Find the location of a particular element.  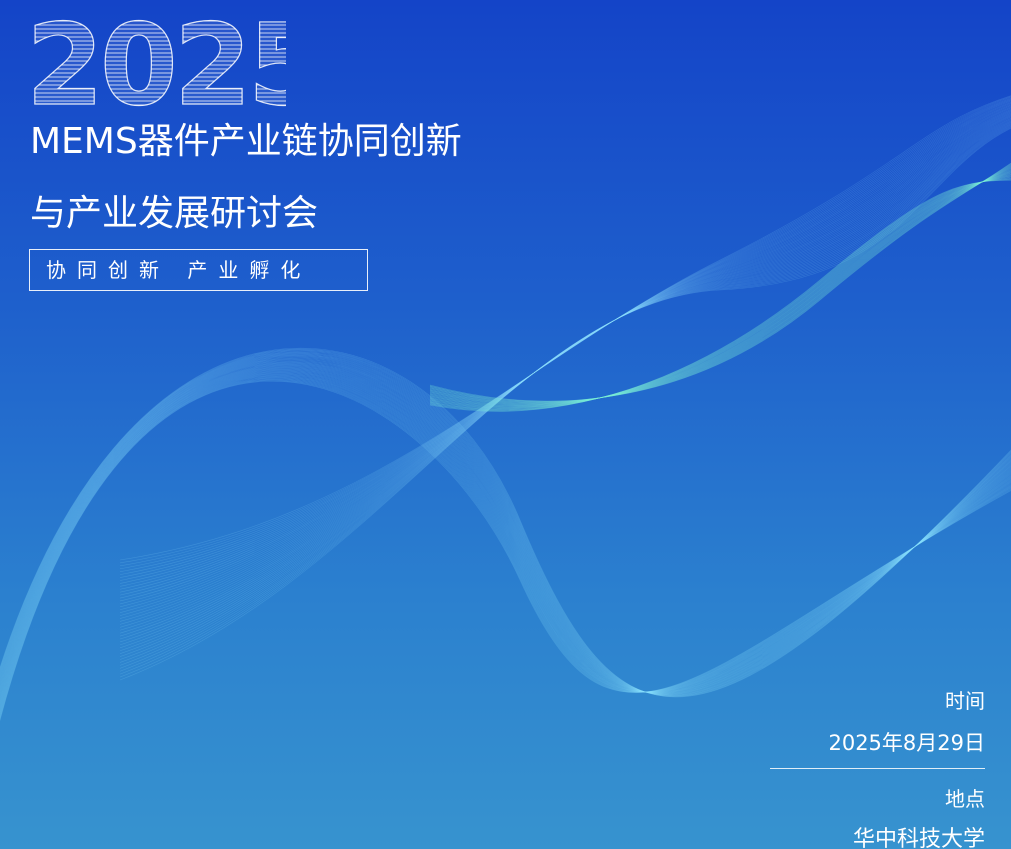

location-label: 地点 is located at coordinates (965, 799).